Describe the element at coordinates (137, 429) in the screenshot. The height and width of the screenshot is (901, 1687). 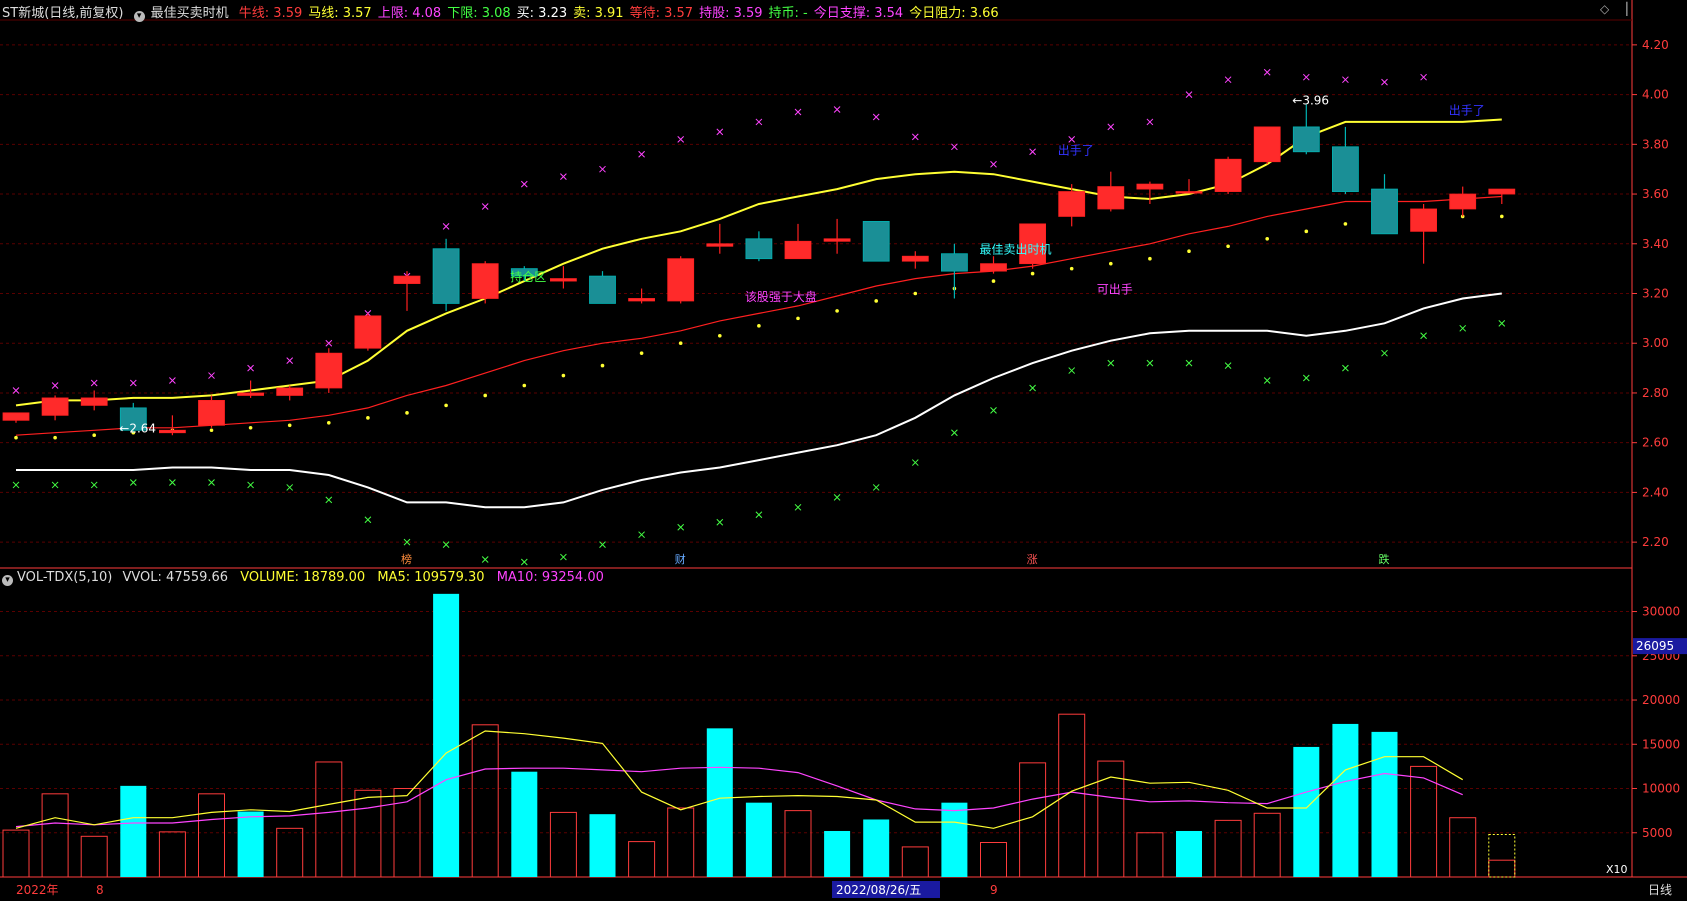
I see `chart-annotation: ←2.64` at that location.